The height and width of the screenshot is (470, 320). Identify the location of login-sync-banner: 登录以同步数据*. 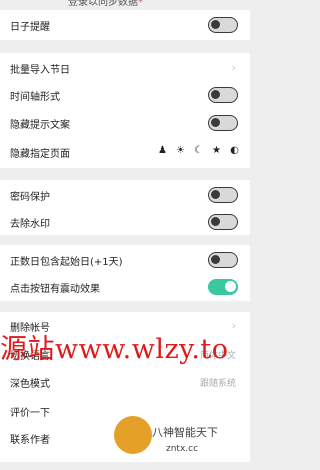
(125, 4).